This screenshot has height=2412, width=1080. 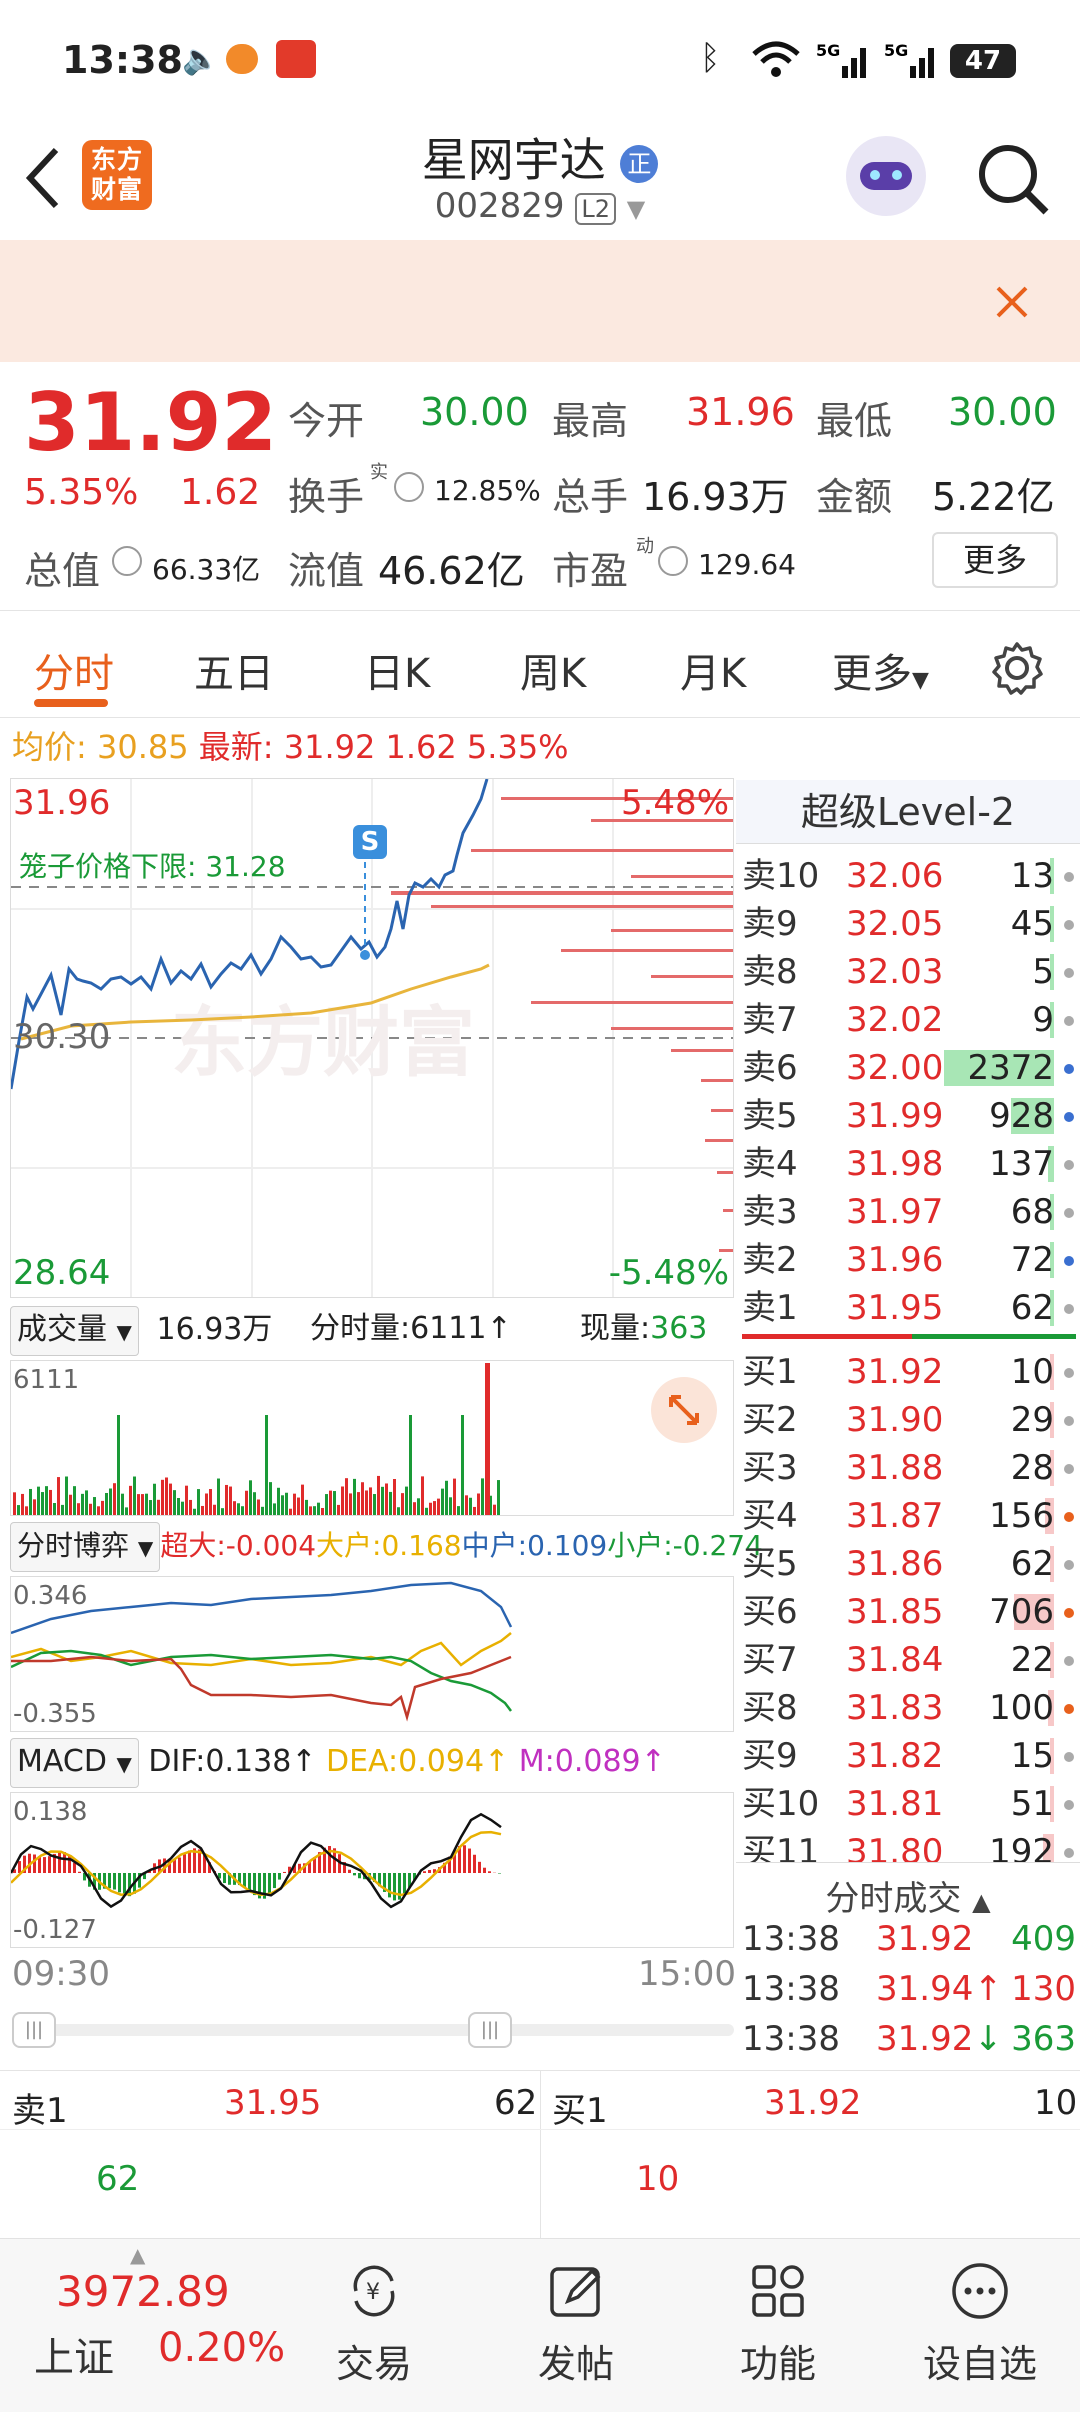 What do you see at coordinates (886, 176) in the screenshot?
I see `robot-assistant-avatar` at bounding box center [886, 176].